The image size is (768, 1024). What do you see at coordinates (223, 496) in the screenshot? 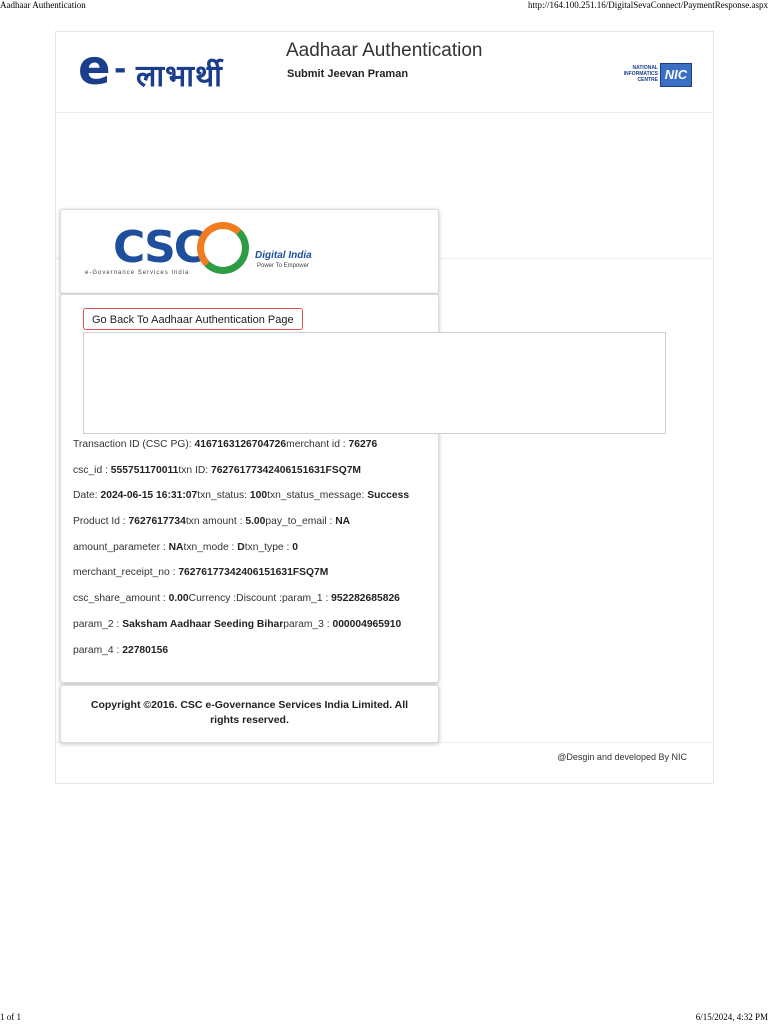
I see `detail-label: txn_status:` at bounding box center [223, 496].